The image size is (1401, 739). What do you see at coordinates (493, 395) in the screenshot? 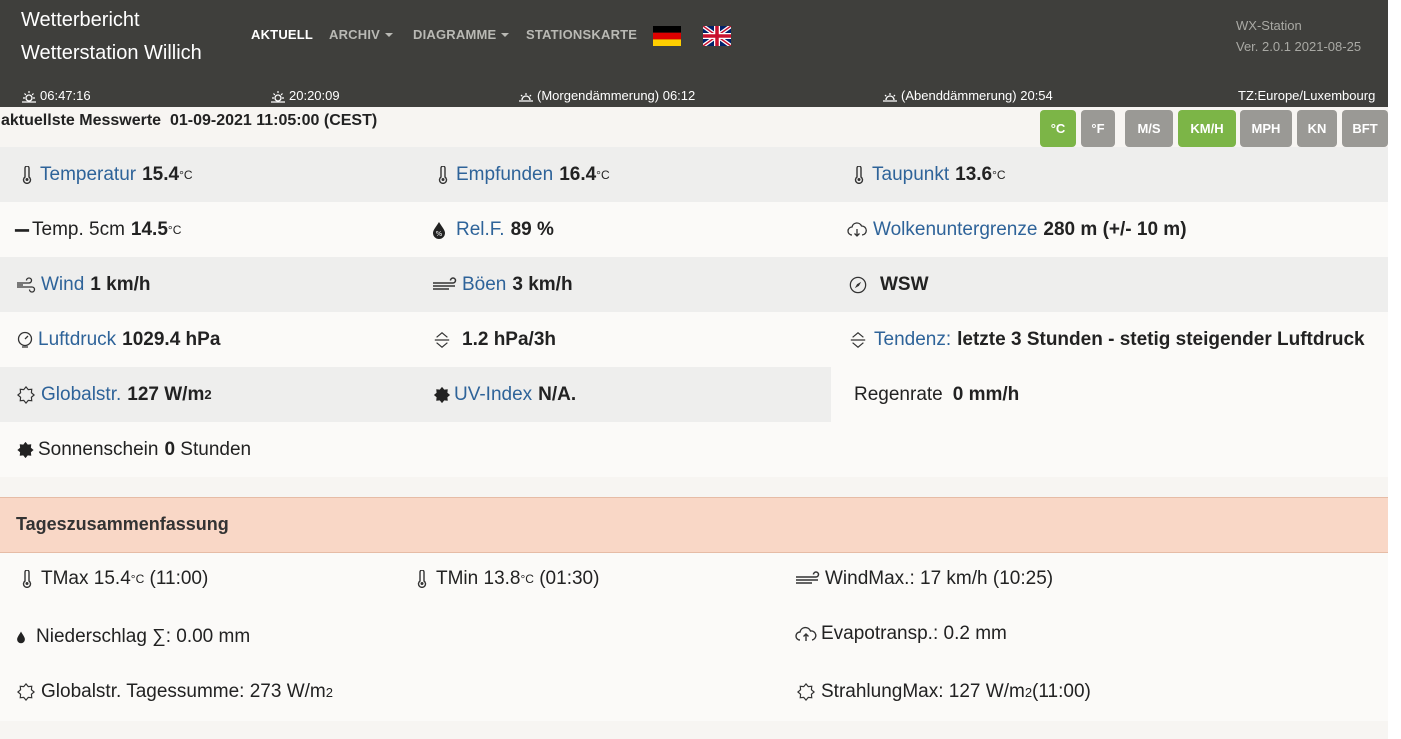
I see `uv-link: UV-Index` at bounding box center [493, 395].